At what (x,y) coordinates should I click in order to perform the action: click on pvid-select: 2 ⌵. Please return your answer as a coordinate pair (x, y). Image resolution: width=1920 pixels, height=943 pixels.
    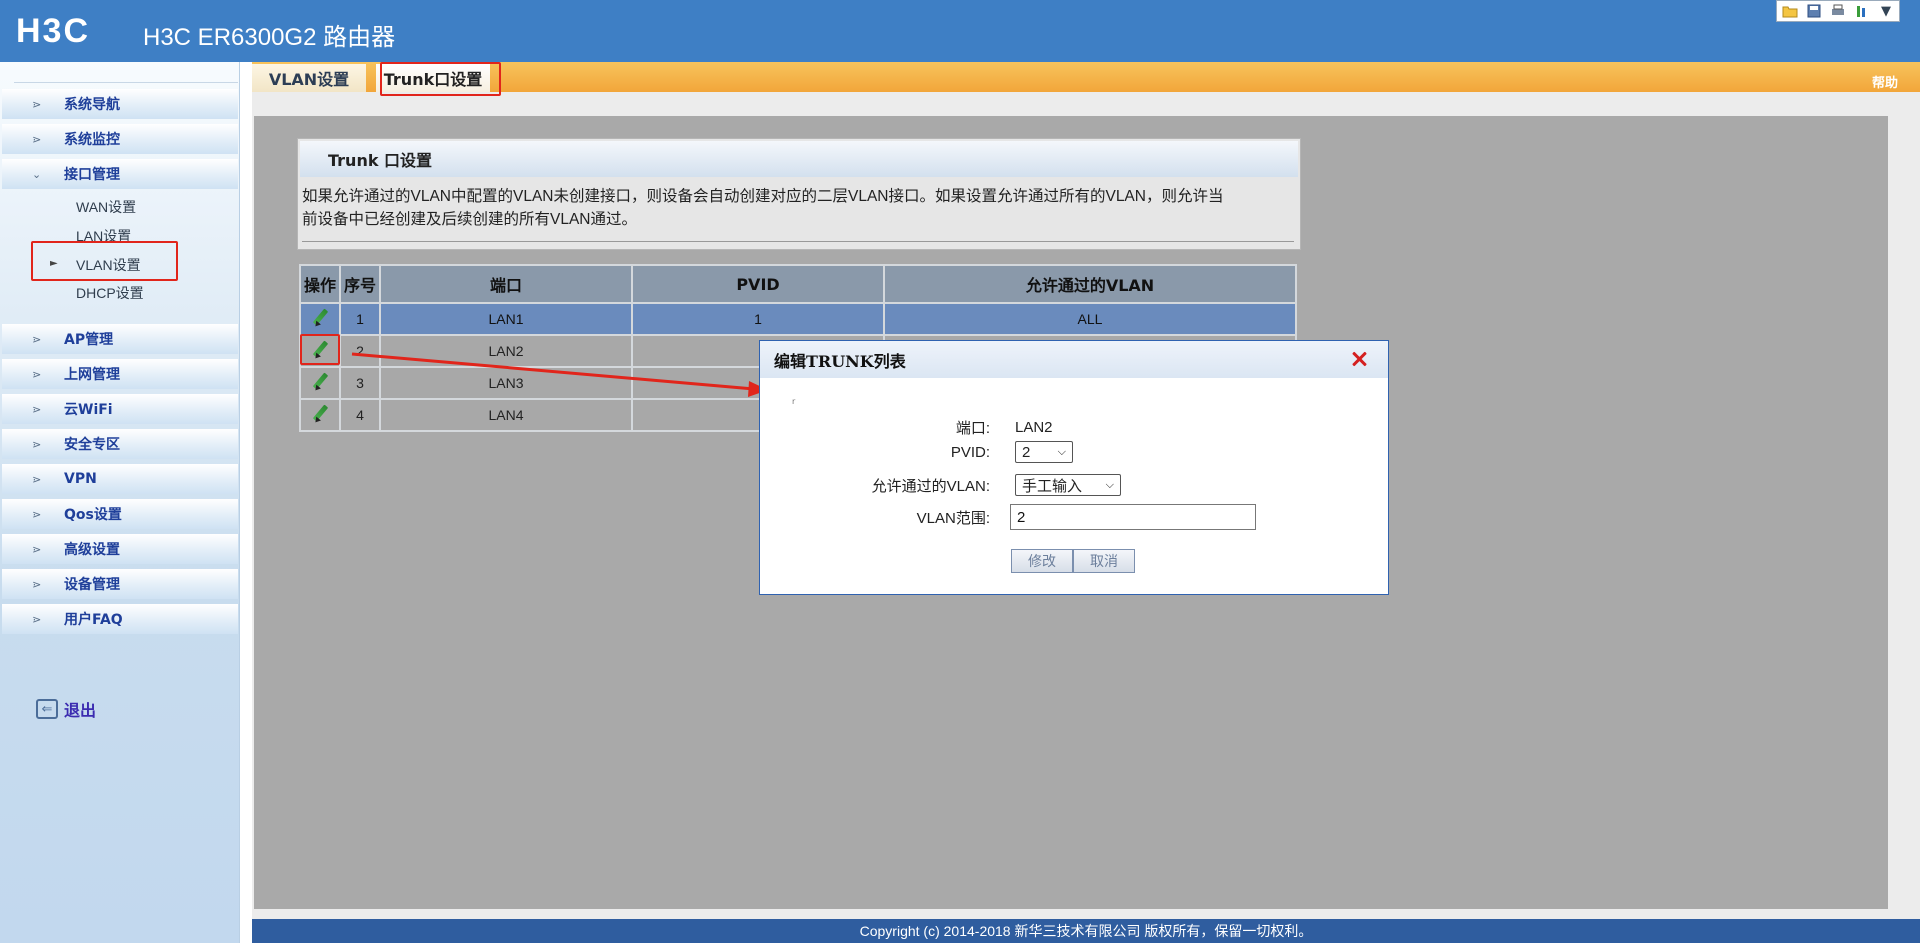
    Looking at the image, I should click on (1044, 452).